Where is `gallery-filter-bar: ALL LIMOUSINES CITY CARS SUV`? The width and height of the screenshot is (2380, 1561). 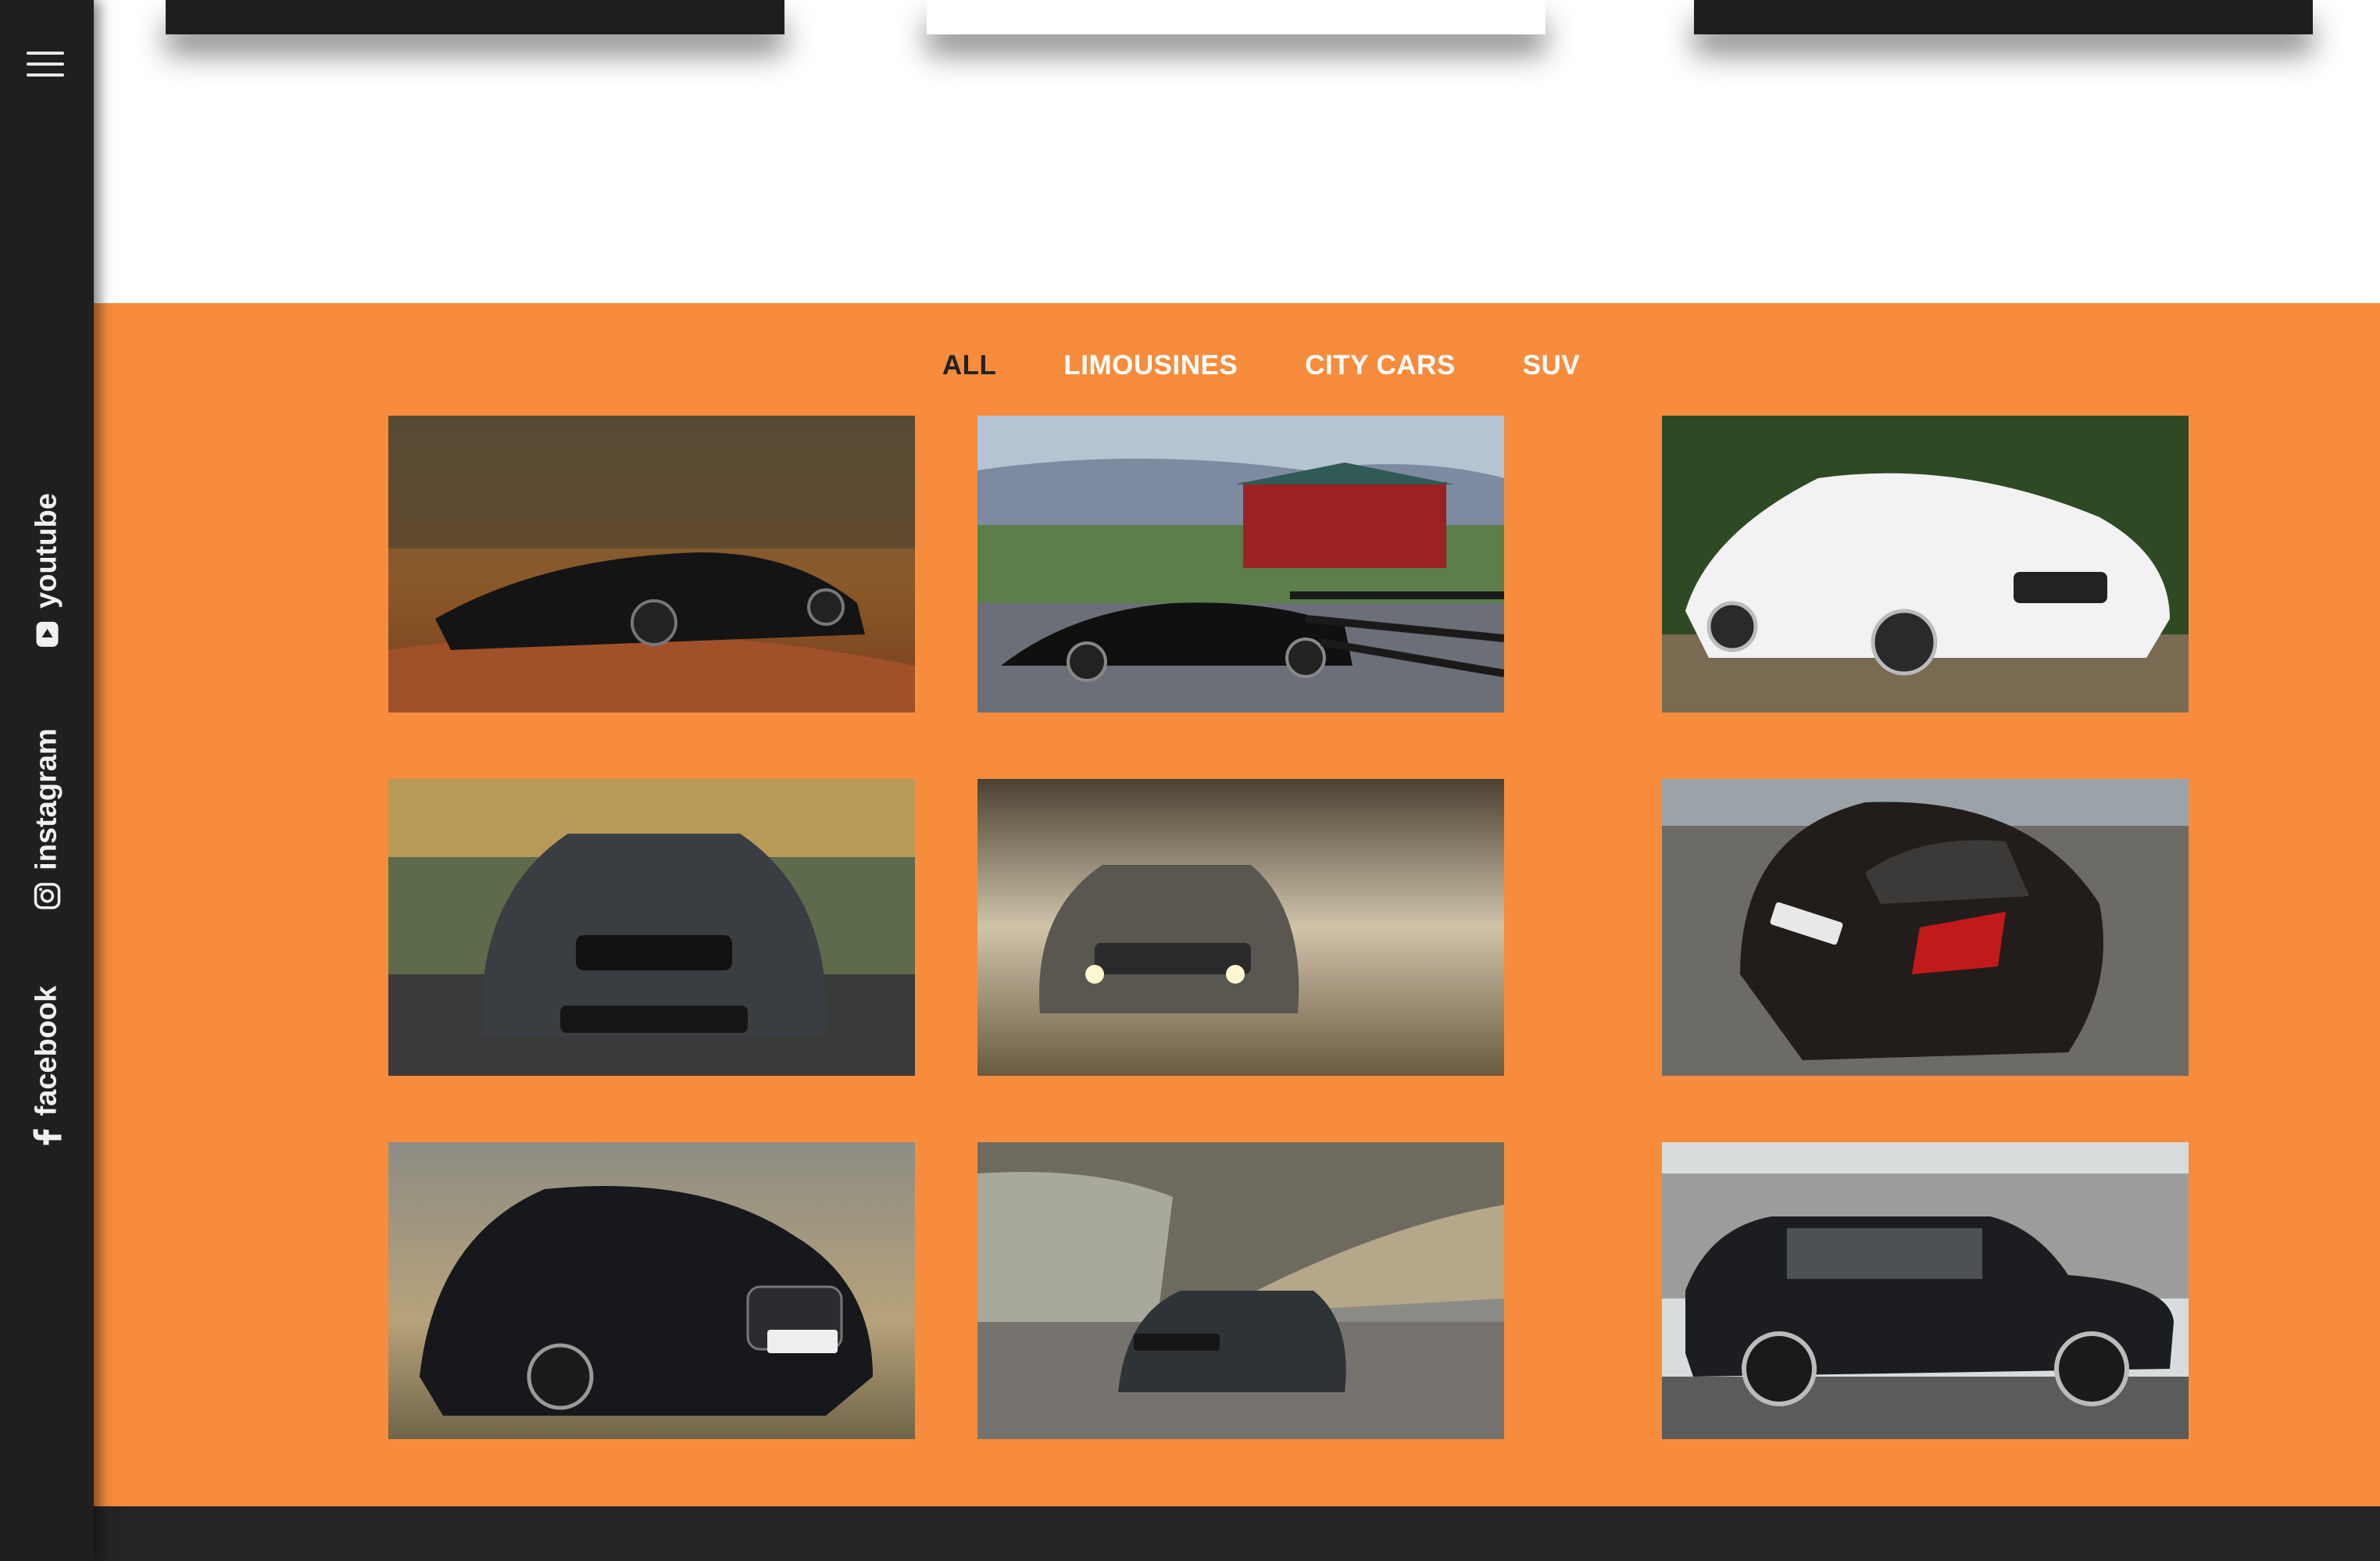 gallery-filter-bar: ALL LIMOUSINES CITY CARS SUV is located at coordinates (1237, 365).